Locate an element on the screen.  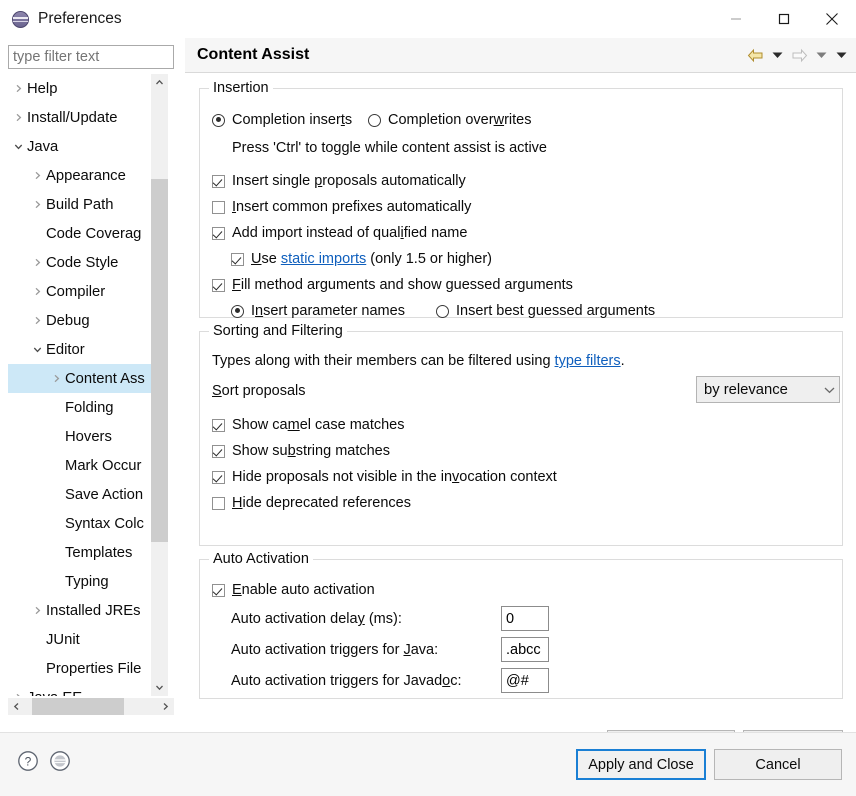
tree-item: Mark Occur is located at coordinates (83, 465).